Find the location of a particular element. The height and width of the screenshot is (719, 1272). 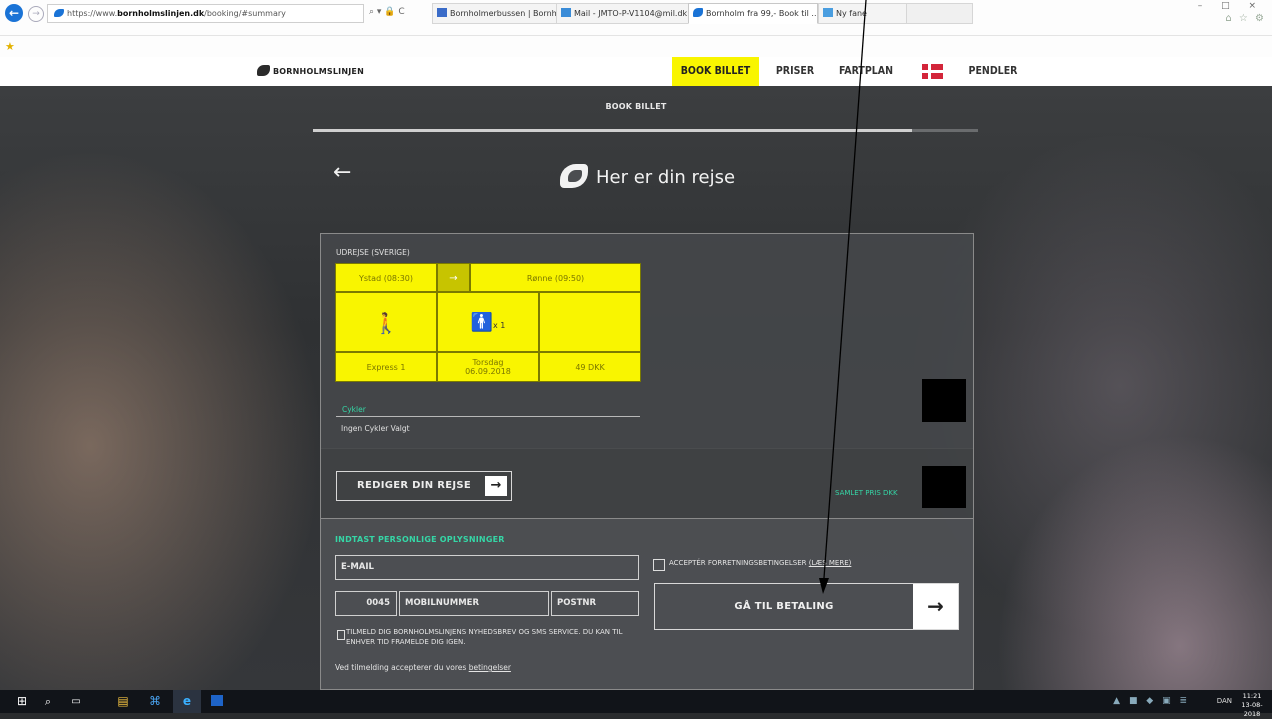

phone-prefix-value: 0045 is located at coordinates (378, 603).